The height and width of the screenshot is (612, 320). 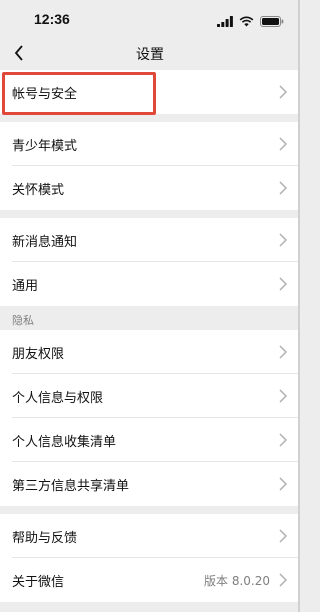 What do you see at coordinates (64, 442) in the screenshot?
I see `settings-item-label: 个人信息收集清单` at bounding box center [64, 442].